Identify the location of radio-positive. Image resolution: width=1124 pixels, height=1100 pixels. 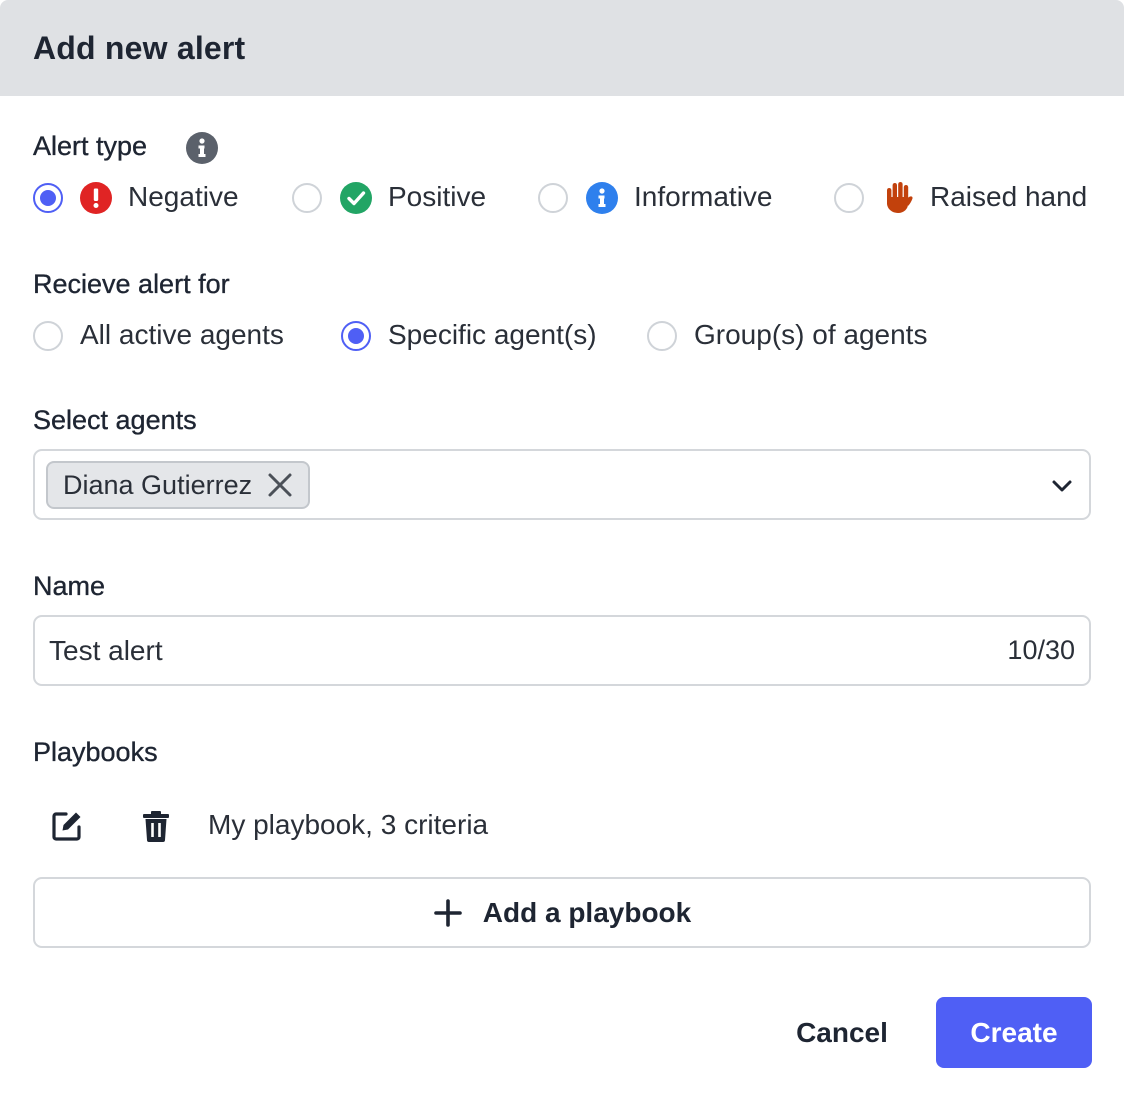
(307, 198).